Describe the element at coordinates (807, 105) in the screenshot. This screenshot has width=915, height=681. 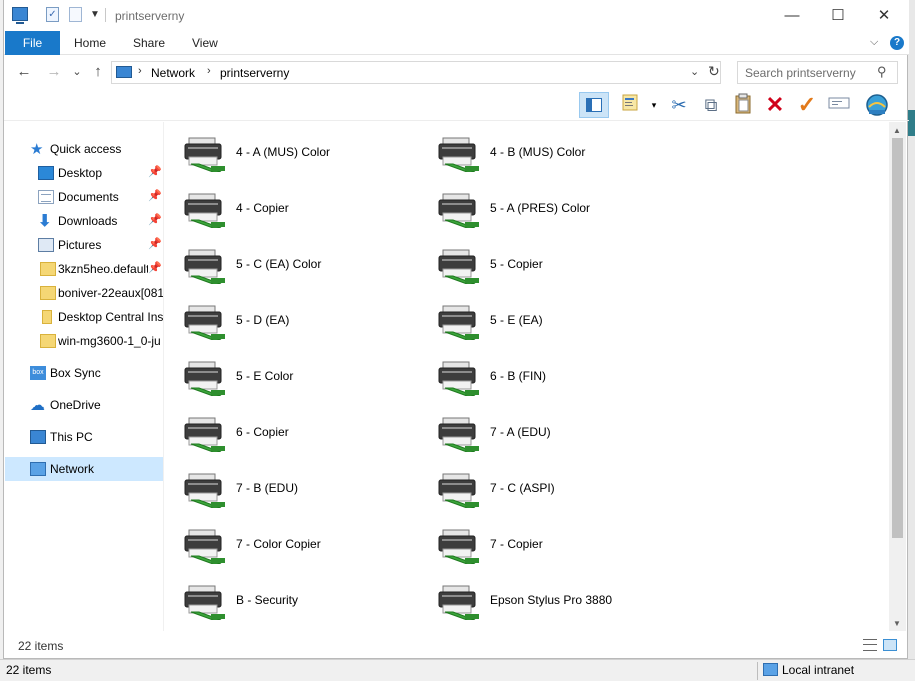
I see `check-icon: ✓` at that location.